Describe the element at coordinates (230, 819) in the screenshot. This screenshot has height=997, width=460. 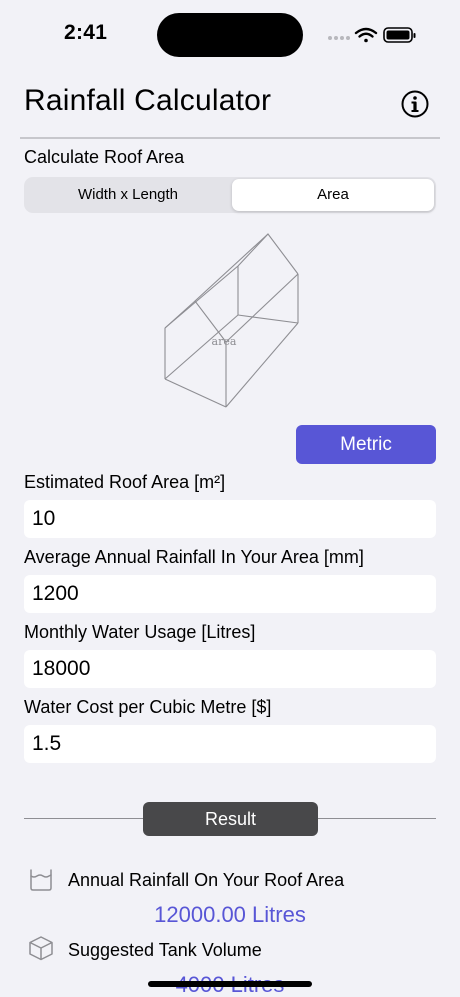
I see `result-button: Result` at that location.